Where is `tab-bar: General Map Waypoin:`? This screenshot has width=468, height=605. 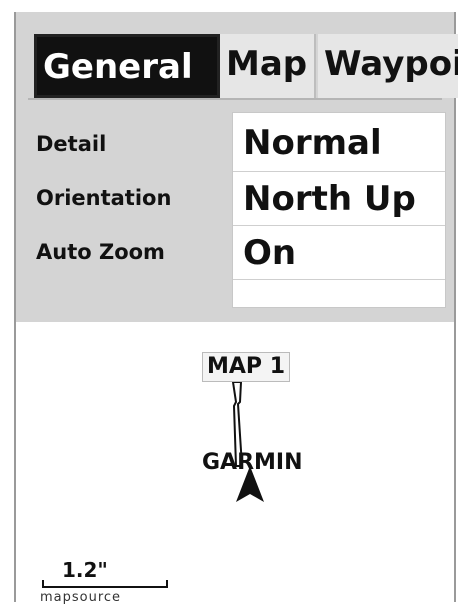 tab-bar: General Map Waypoin: is located at coordinates (243, 66).